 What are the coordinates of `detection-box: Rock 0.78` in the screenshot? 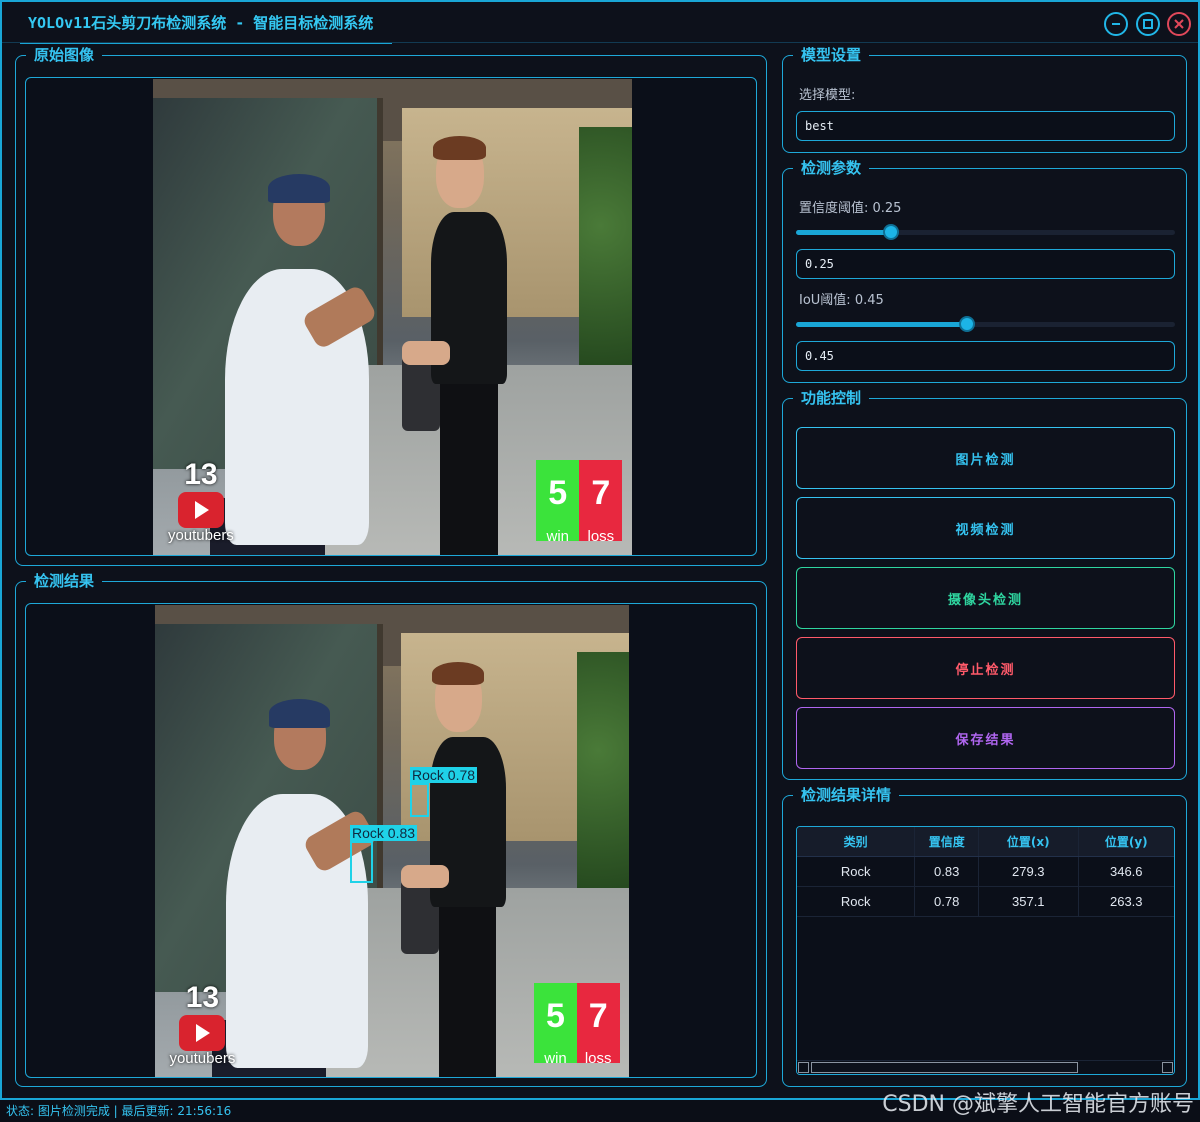 It's located at (444, 792).